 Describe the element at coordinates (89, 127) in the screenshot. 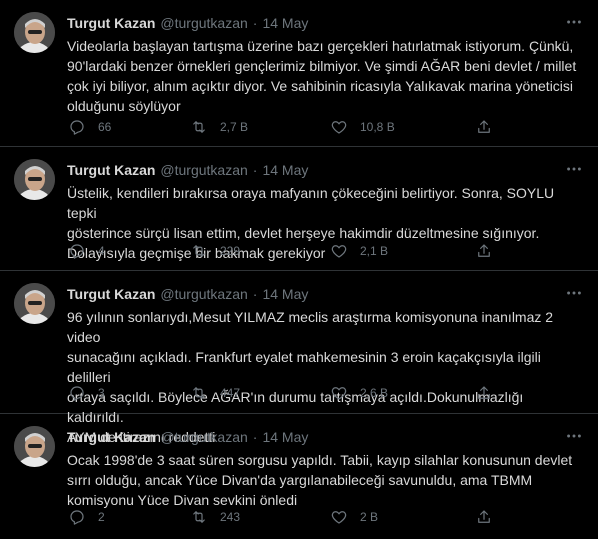

I see `reply-button: 66` at that location.